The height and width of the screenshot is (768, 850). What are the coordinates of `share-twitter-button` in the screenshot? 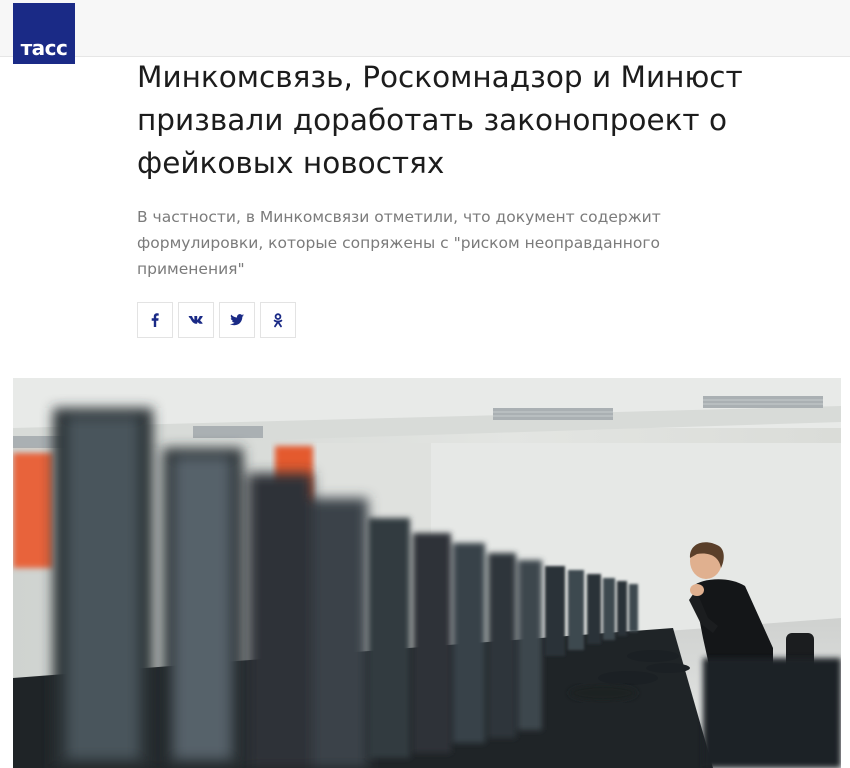 It's located at (237, 320).